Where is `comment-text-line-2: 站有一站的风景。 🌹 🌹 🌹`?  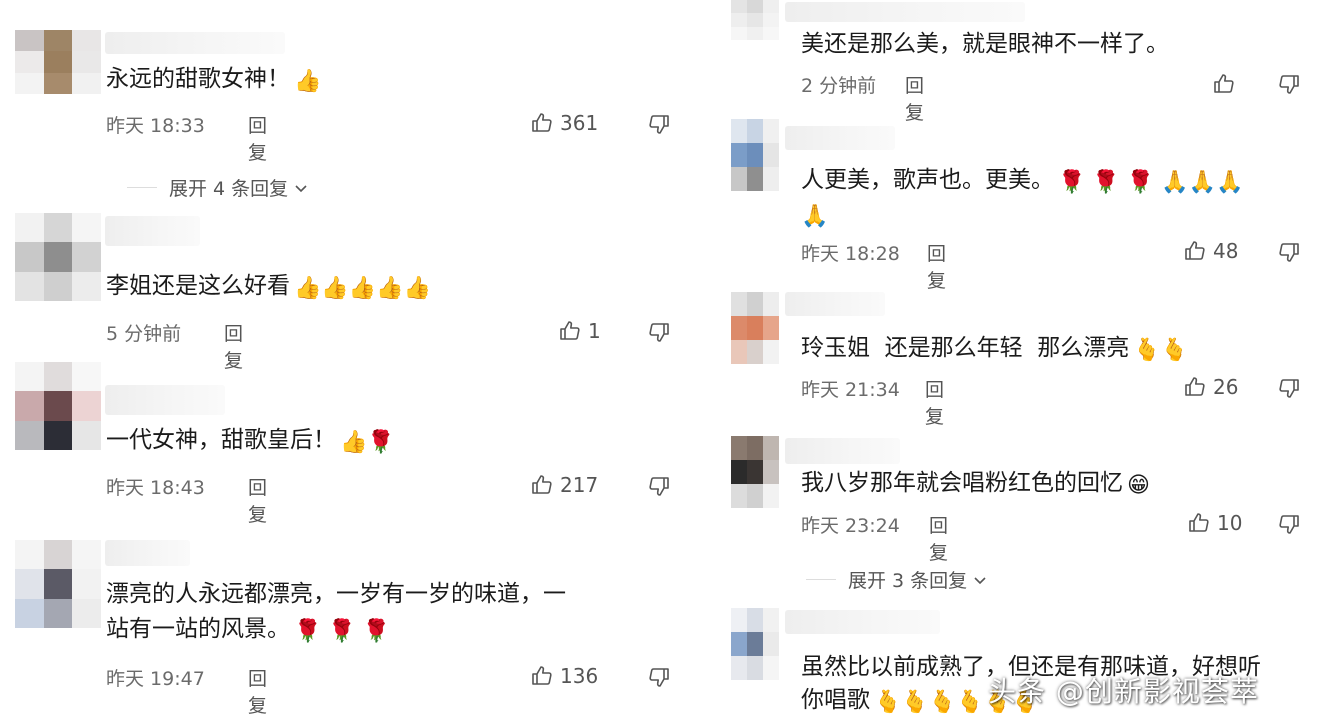 comment-text-line-2: 站有一站的风景。 🌹 🌹 🌹 is located at coordinates (248, 630).